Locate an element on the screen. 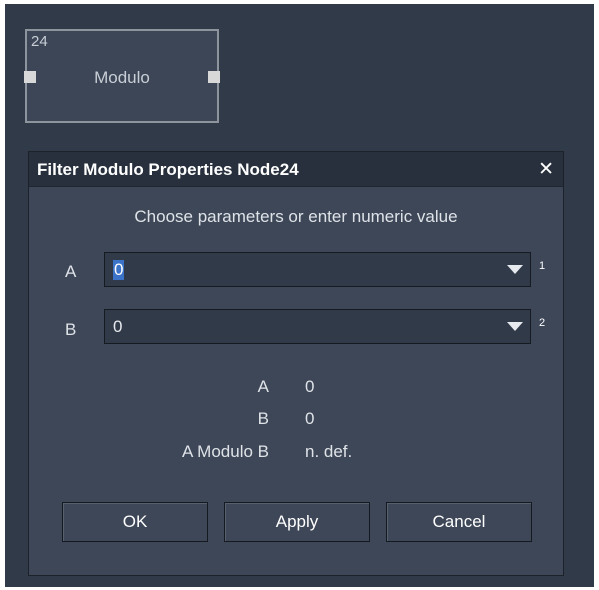  instruction-text: Choose parameters or enter numeric value is located at coordinates (296, 216).